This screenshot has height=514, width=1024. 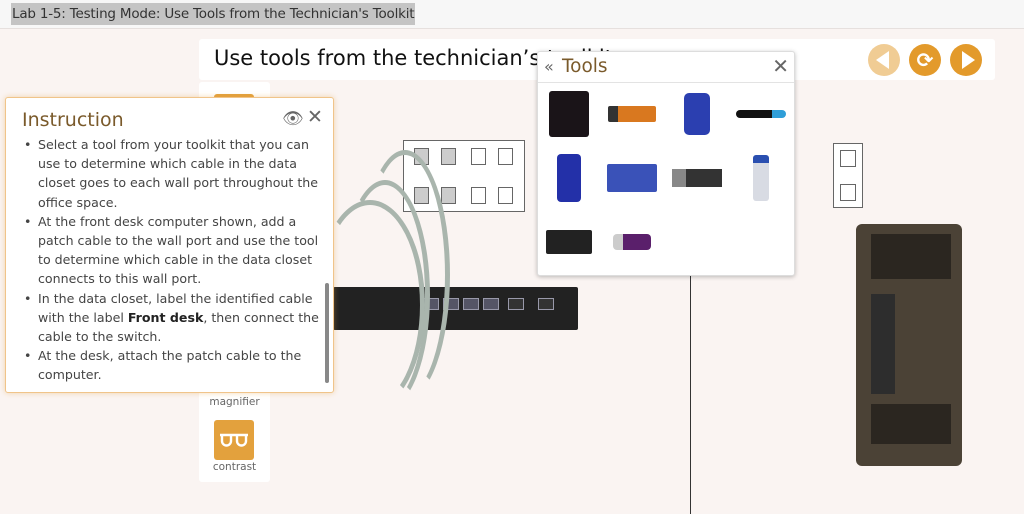 I want to click on magnifier-label: magnifier, so click(x=234, y=402).